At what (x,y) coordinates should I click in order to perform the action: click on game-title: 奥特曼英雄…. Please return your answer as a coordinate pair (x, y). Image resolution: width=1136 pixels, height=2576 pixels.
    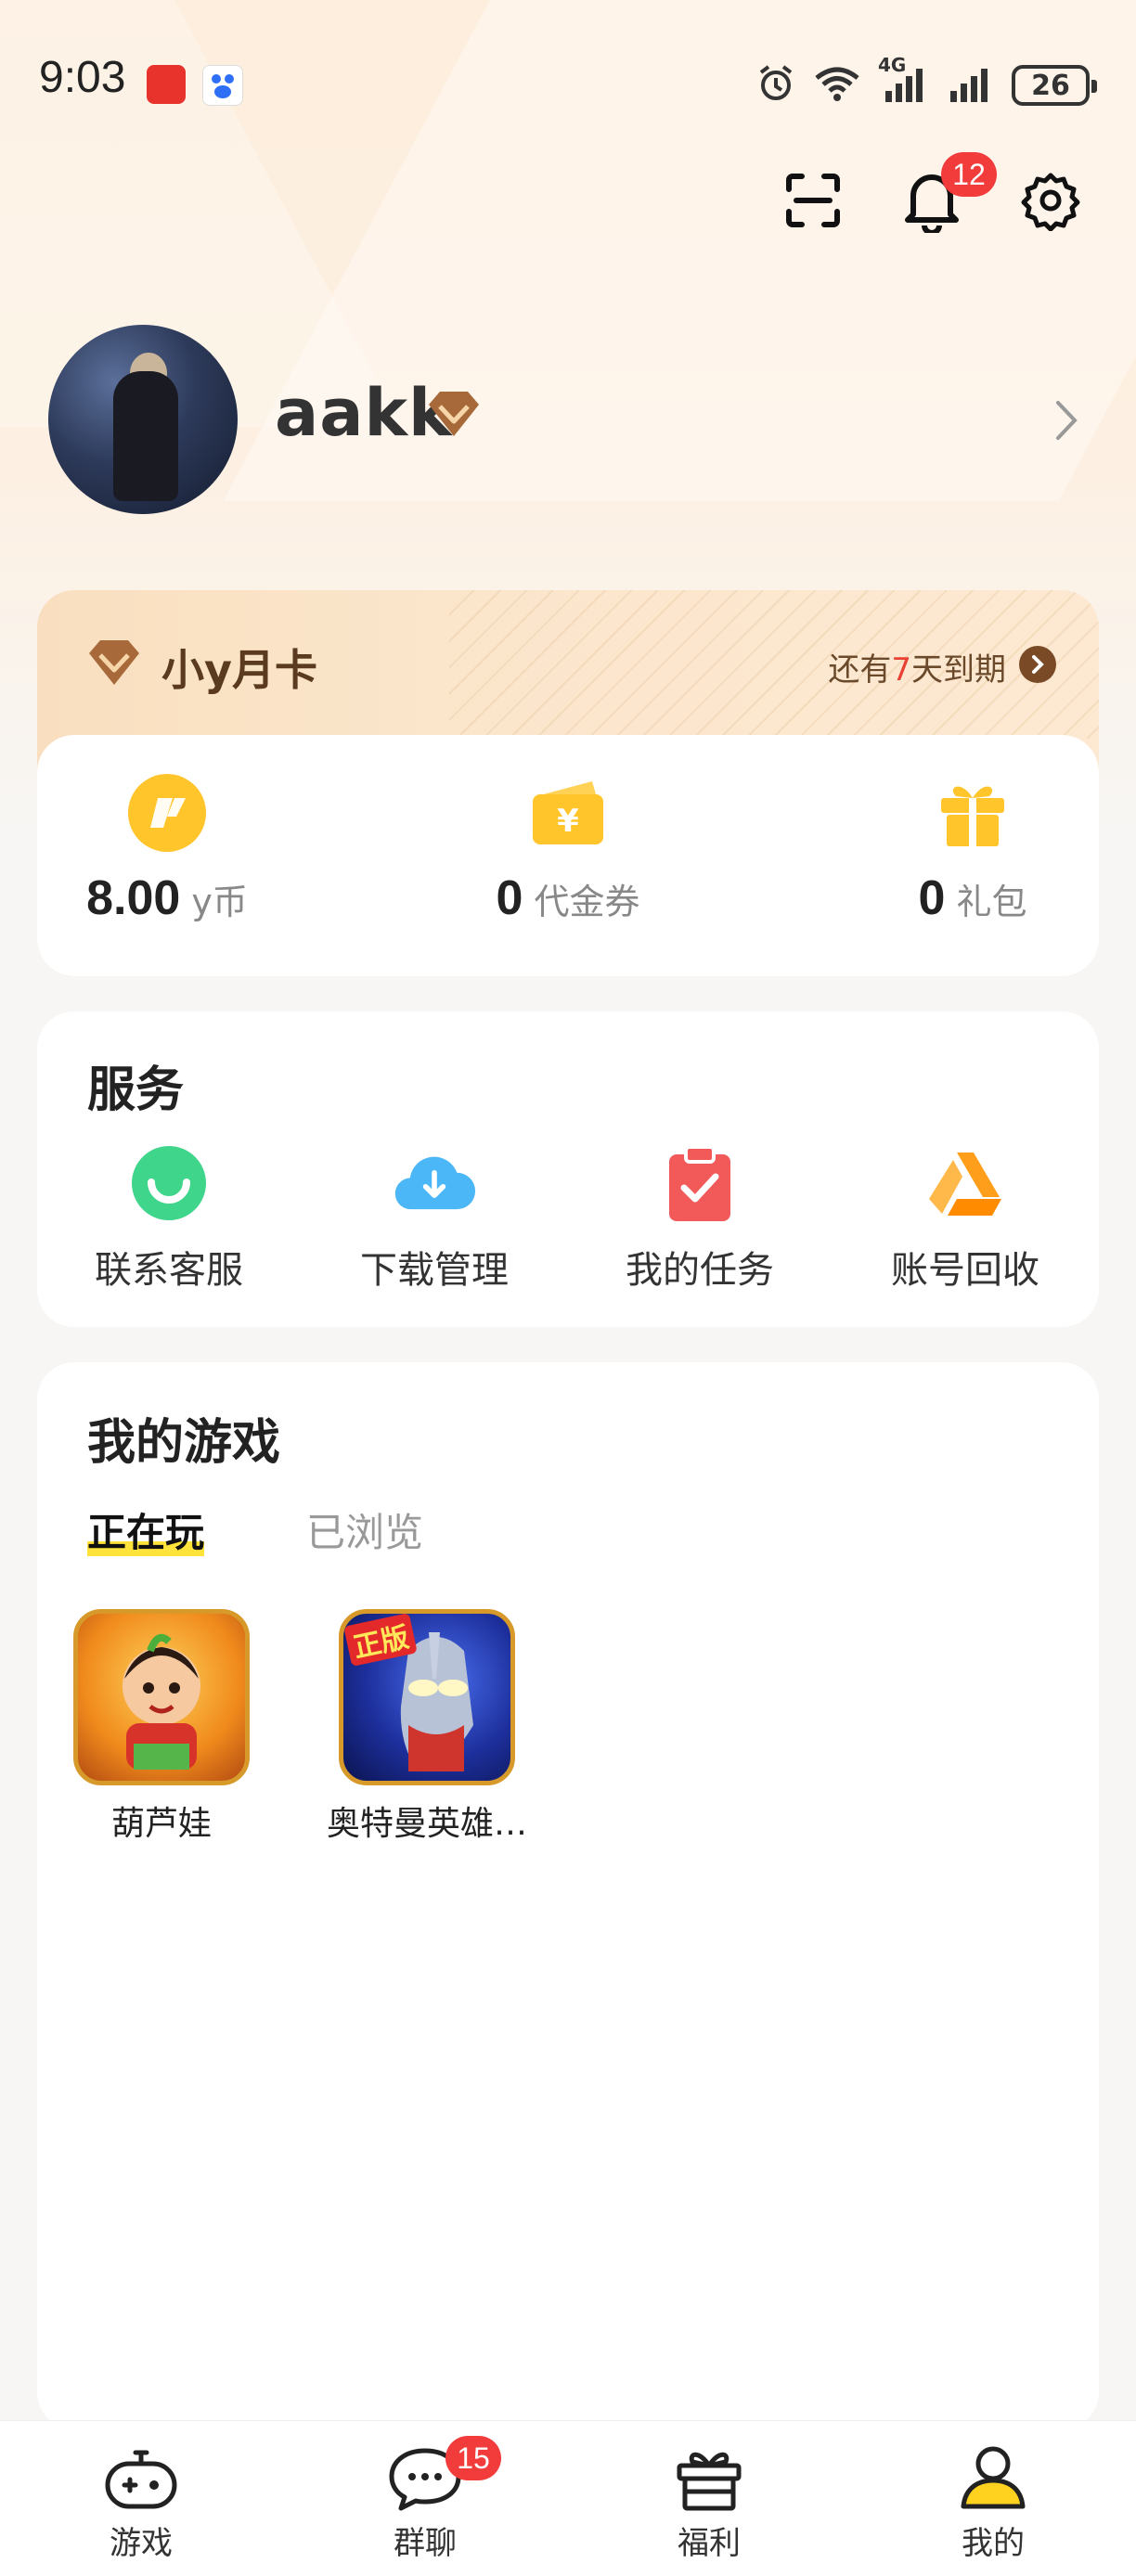
    Looking at the image, I should click on (426, 1824).